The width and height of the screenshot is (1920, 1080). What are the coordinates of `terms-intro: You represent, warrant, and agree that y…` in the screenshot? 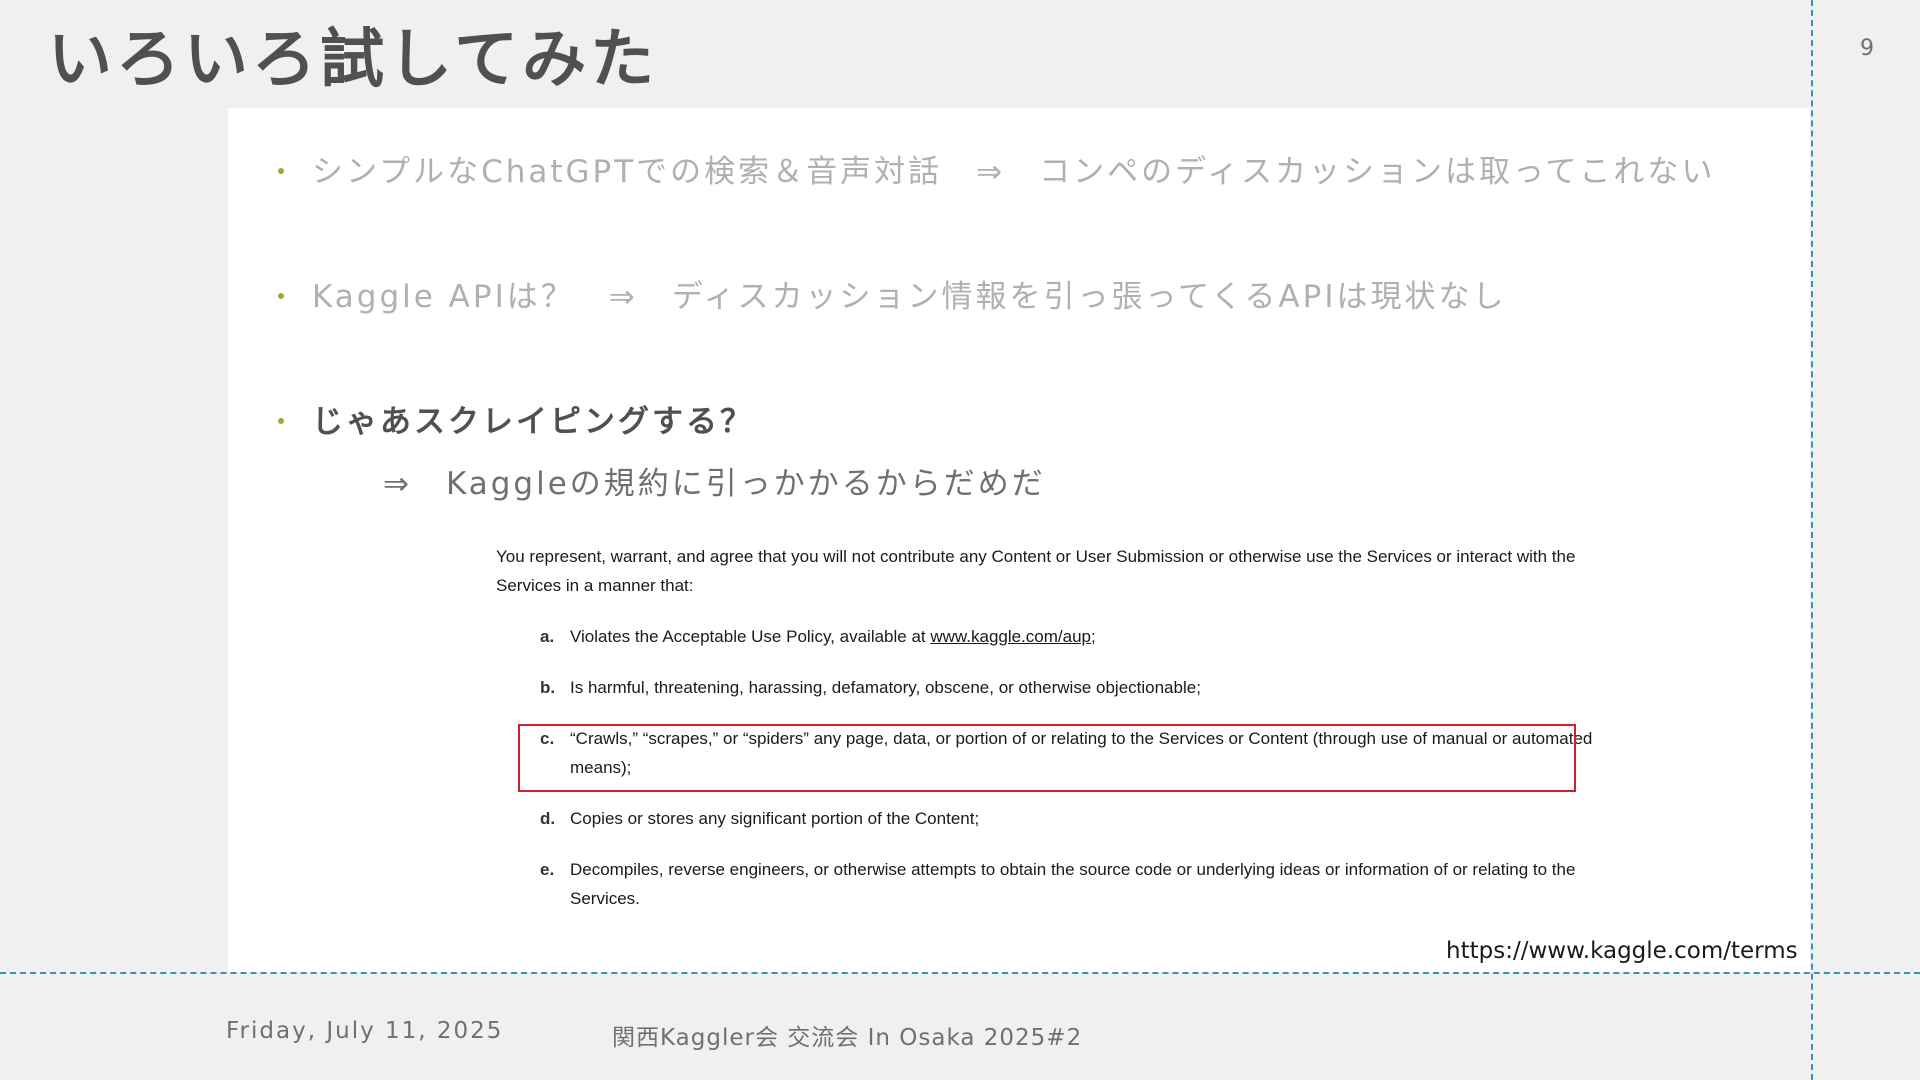 It's located at (1036, 571).